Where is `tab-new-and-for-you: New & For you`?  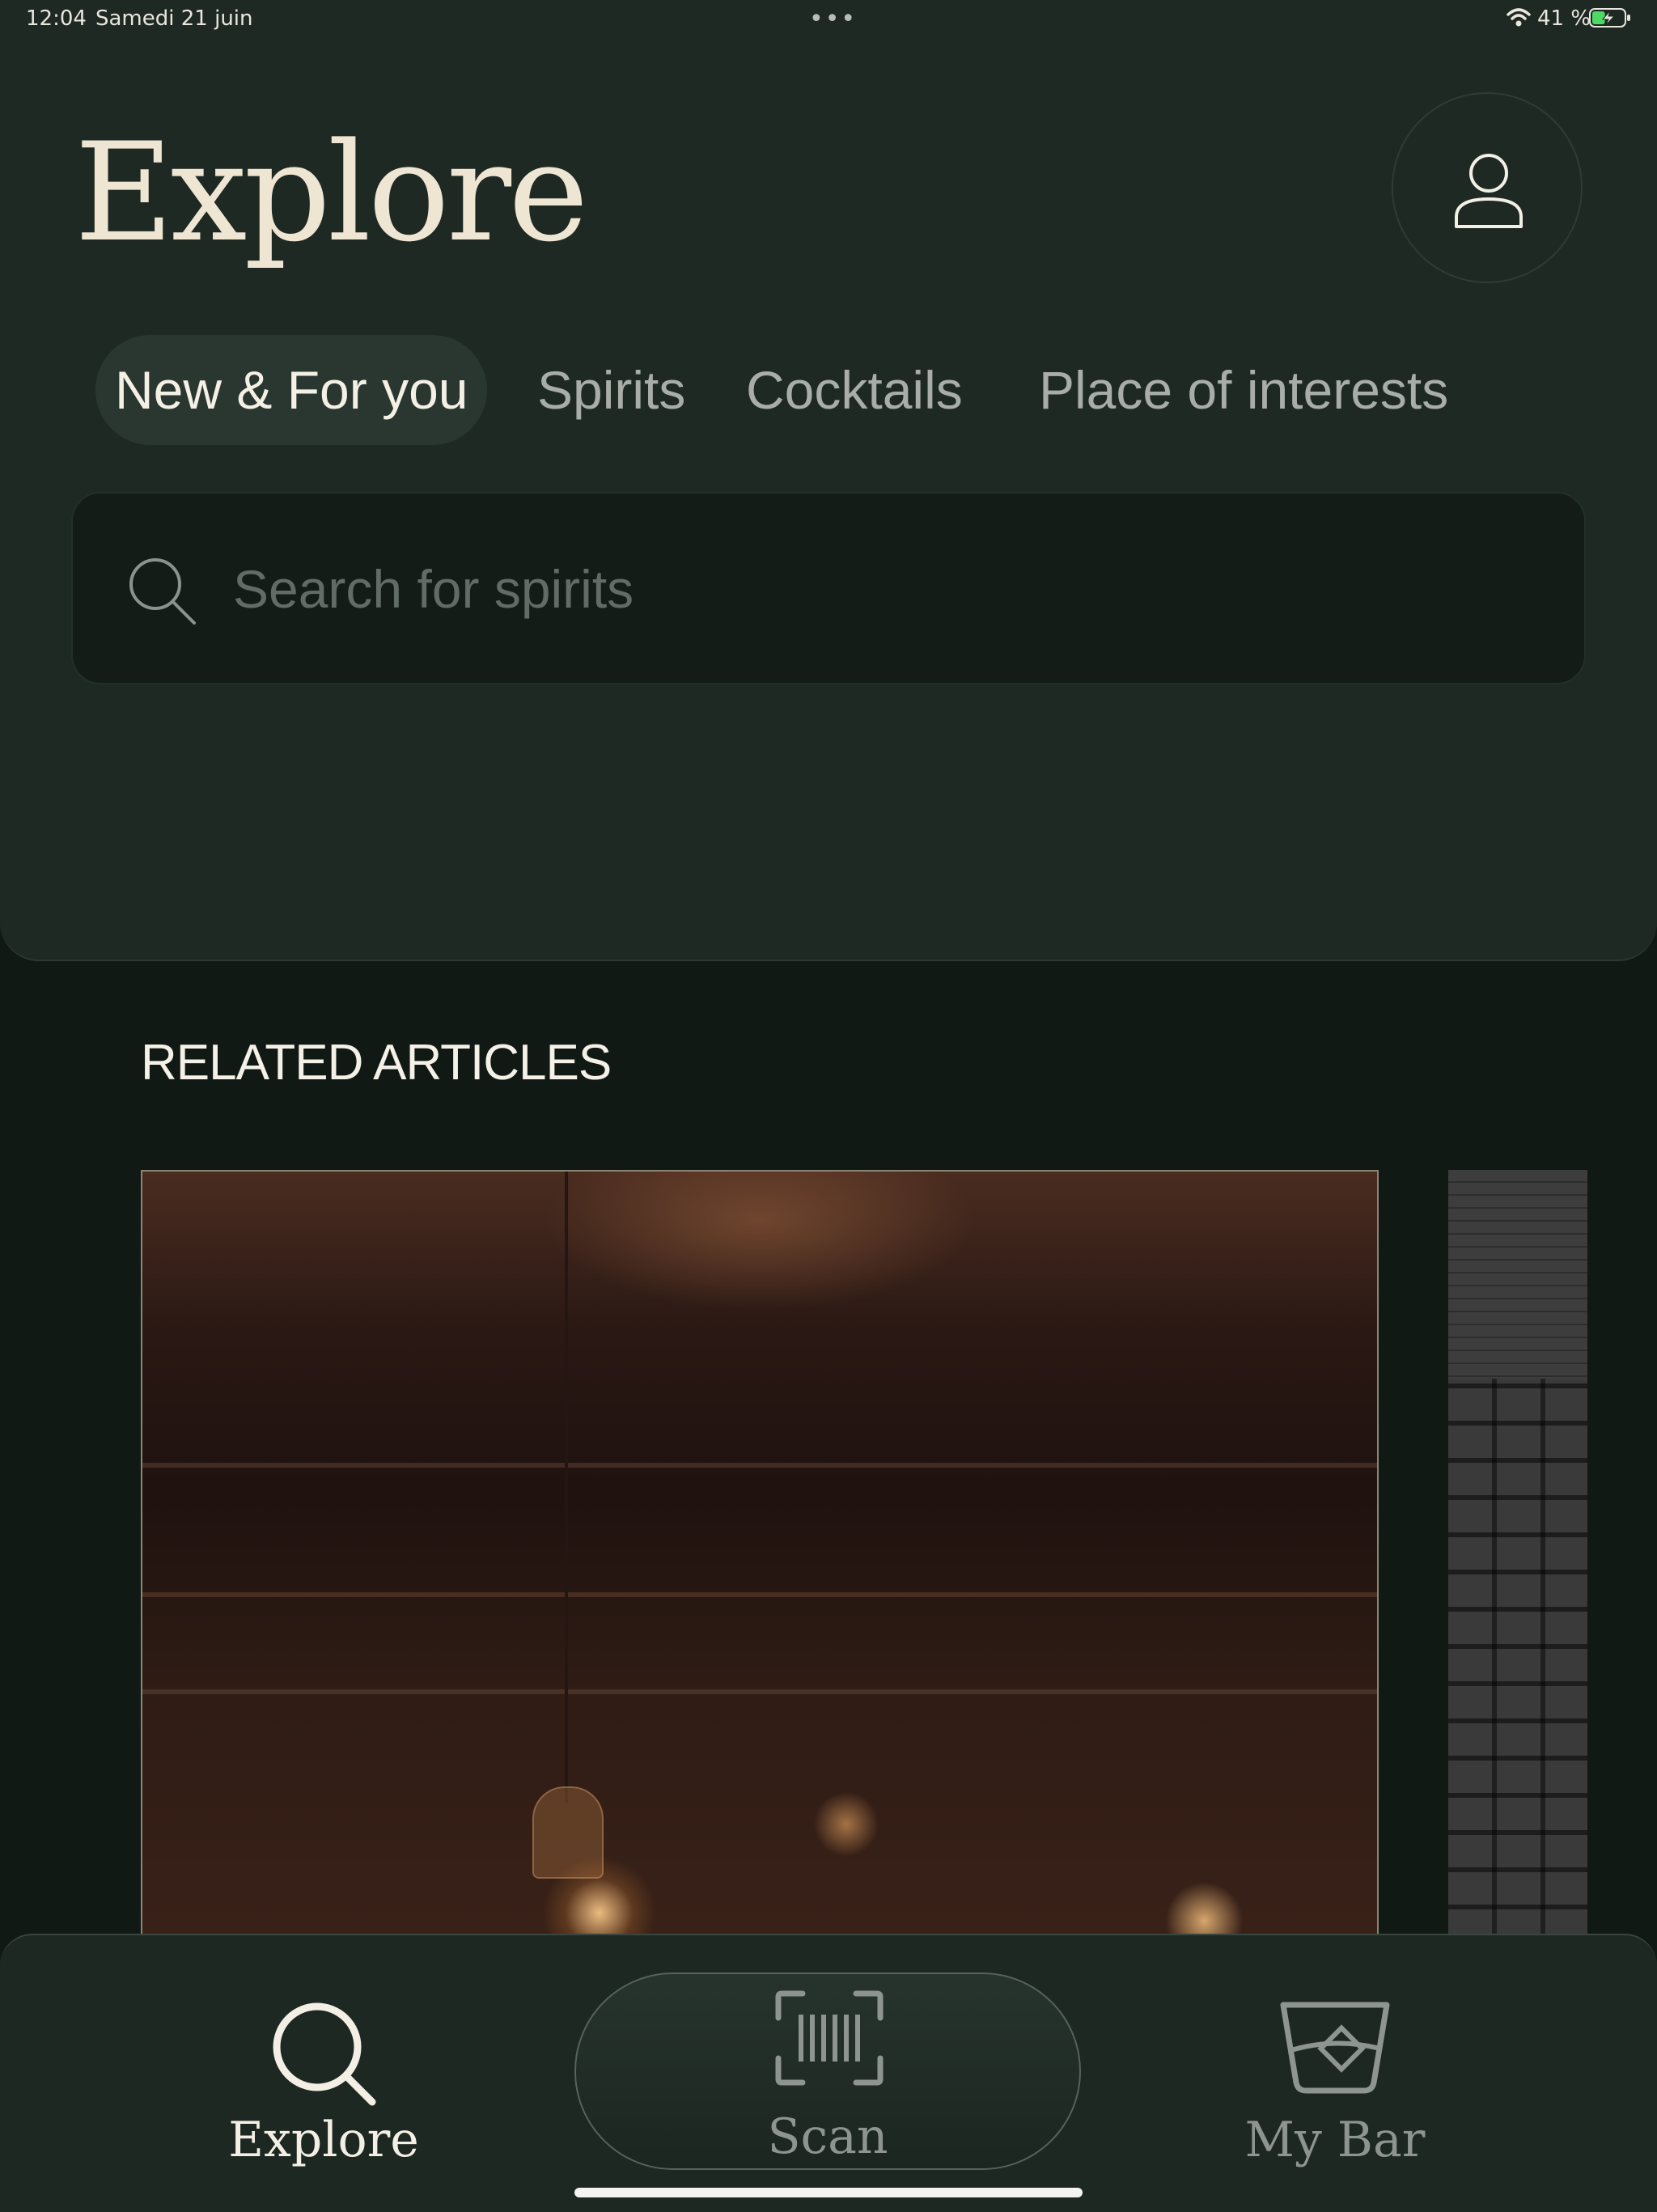 tab-new-and-for-you: New & For you is located at coordinates (291, 390).